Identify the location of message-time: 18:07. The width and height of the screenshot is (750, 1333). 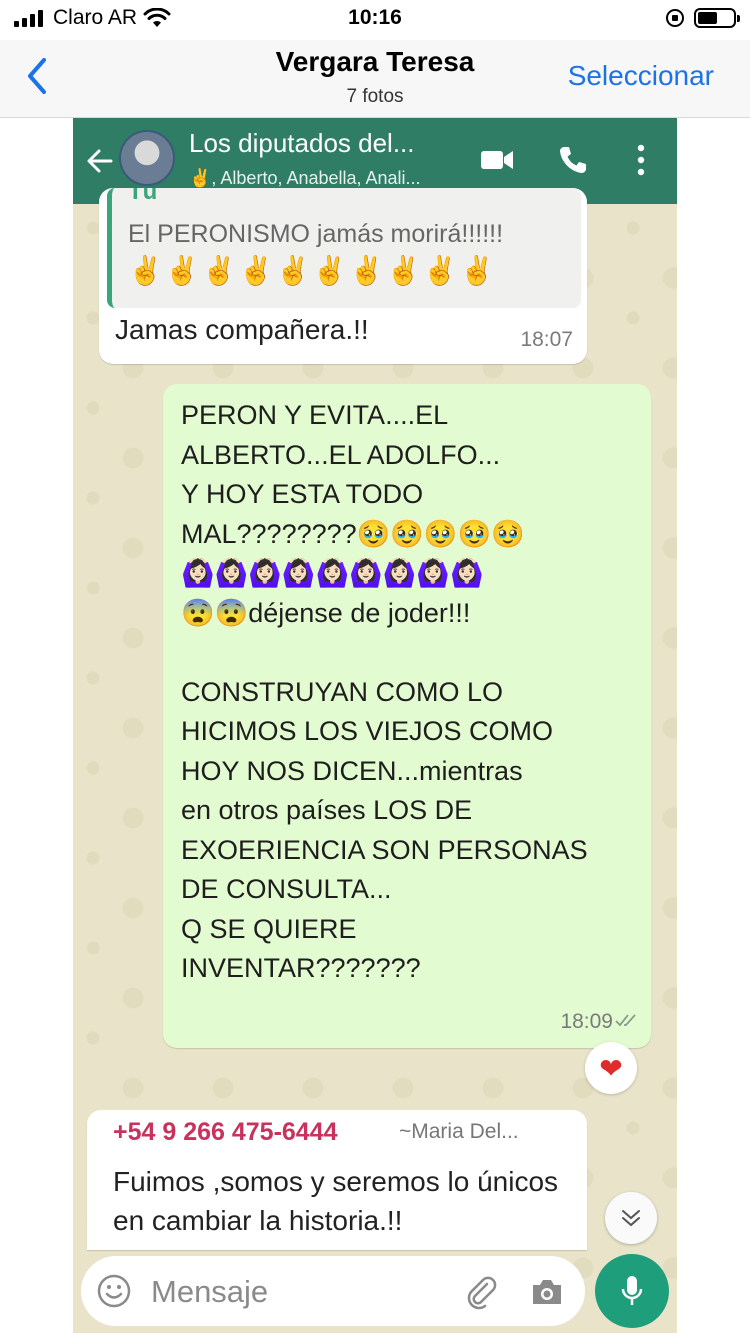
(546, 339).